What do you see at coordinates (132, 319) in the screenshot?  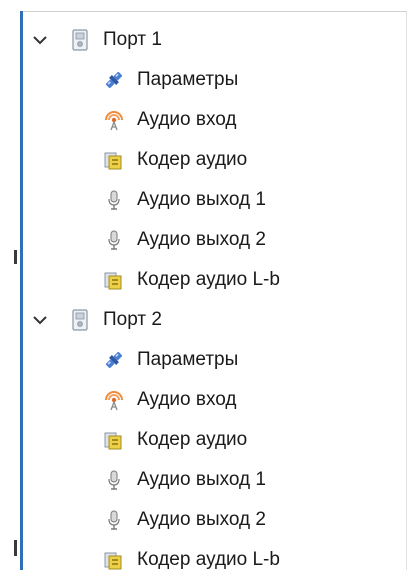 I see `tree-node-label: Порт 2` at bounding box center [132, 319].